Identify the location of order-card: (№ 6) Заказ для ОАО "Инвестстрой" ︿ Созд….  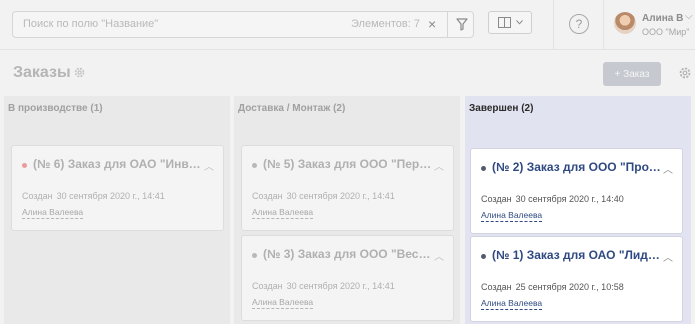
(117, 188).